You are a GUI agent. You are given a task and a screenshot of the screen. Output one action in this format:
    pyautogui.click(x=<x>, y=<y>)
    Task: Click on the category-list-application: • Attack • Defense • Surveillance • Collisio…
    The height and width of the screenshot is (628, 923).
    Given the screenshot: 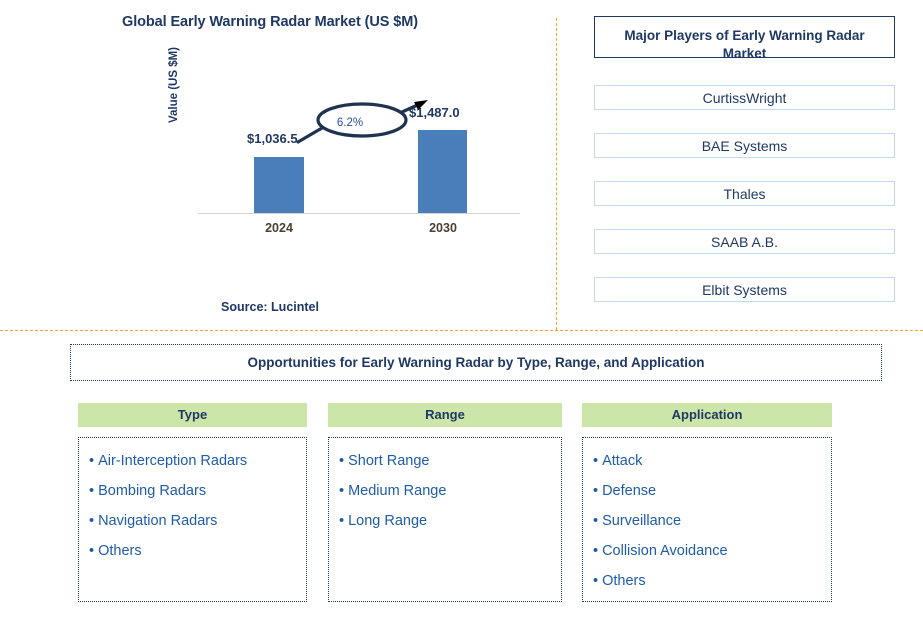 What is the action you would take?
    pyautogui.click(x=707, y=519)
    